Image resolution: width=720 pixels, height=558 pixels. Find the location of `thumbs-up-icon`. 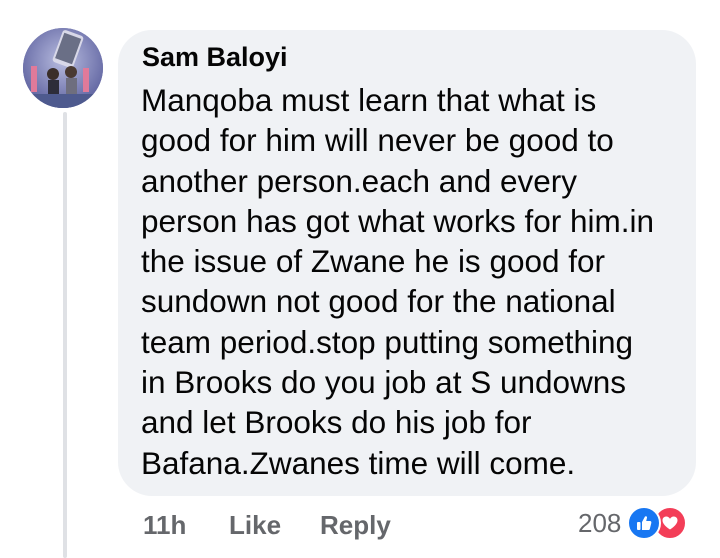

thumbs-up-icon is located at coordinates (644, 523).